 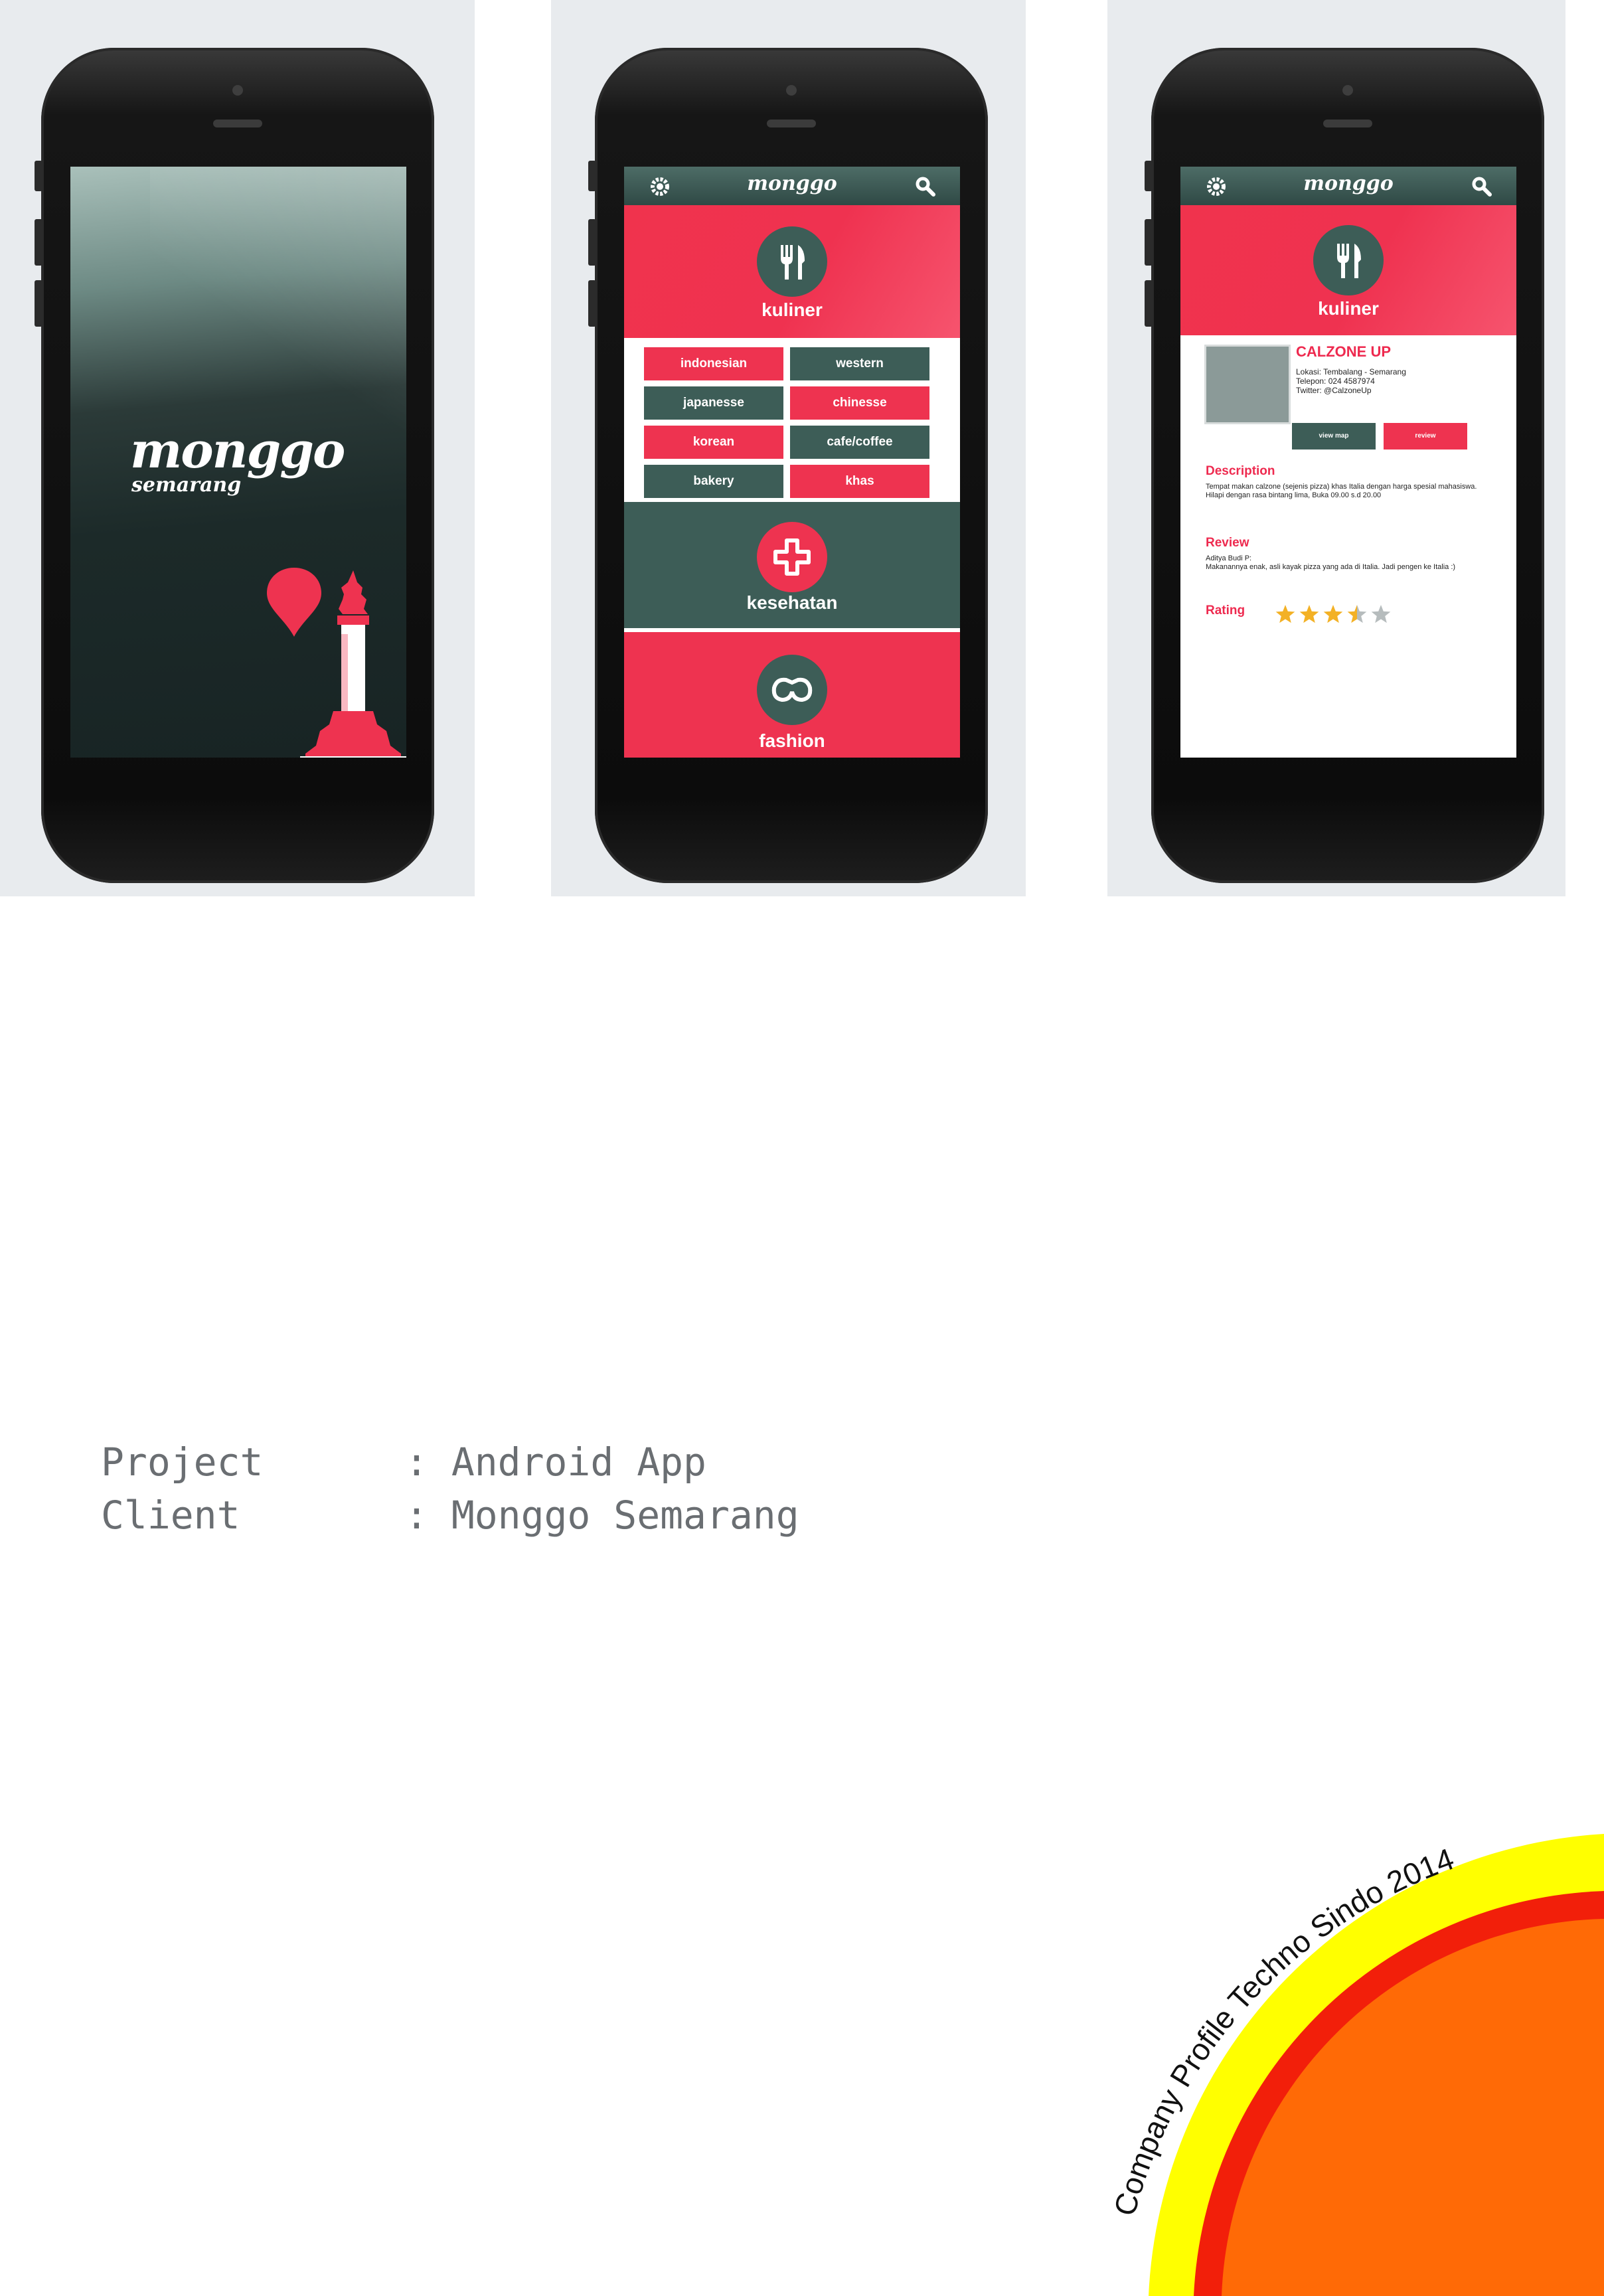 What do you see at coordinates (1227, 543) in the screenshot?
I see `review-heading: Review` at bounding box center [1227, 543].